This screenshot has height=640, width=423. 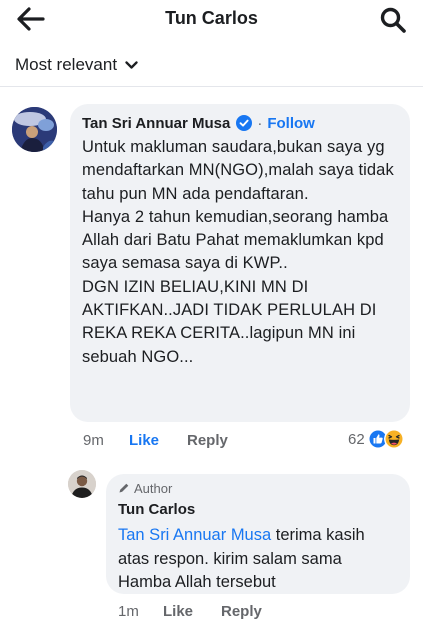 I want to click on verified-badge-icon, so click(x=244, y=123).